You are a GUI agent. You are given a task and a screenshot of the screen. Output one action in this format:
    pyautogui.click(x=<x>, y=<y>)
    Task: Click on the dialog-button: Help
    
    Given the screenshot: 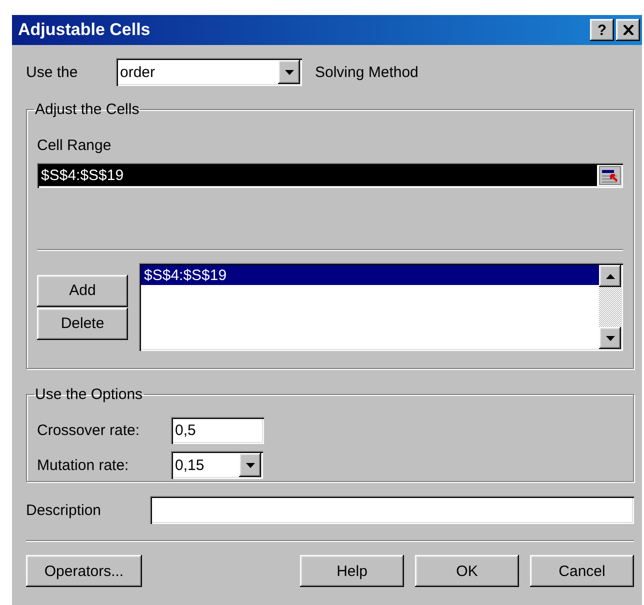 What is the action you would take?
    pyautogui.click(x=352, y=571)
    